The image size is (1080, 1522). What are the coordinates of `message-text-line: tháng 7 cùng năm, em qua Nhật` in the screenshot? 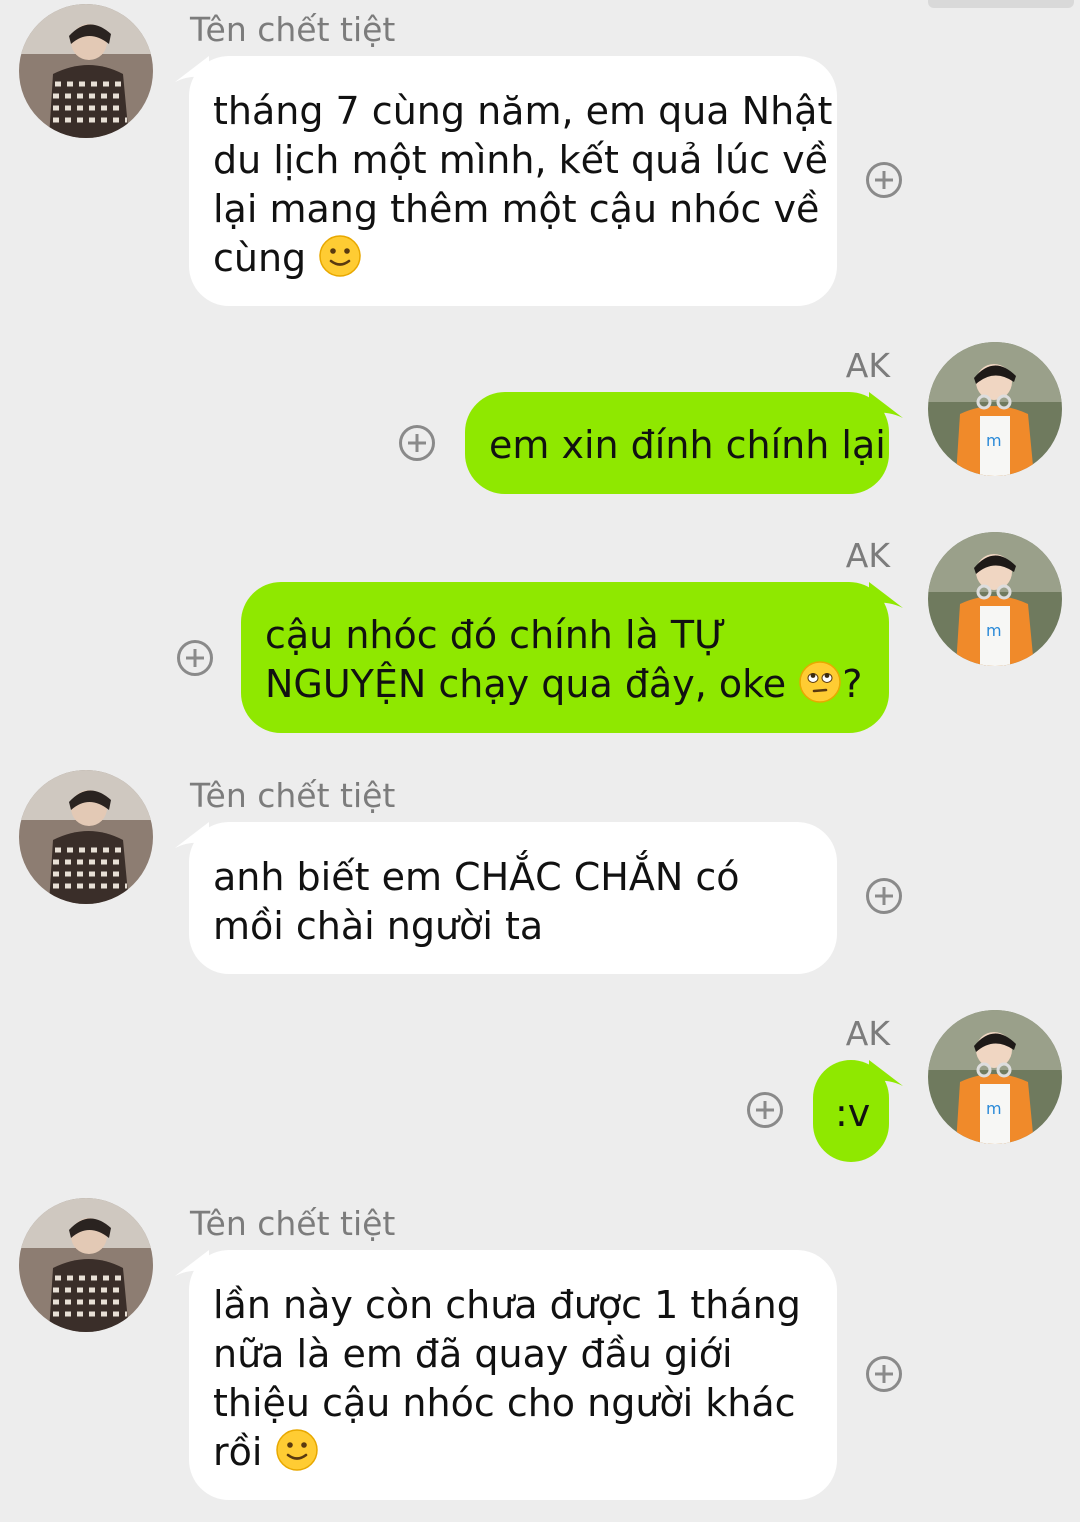 It's located at (523, 111).